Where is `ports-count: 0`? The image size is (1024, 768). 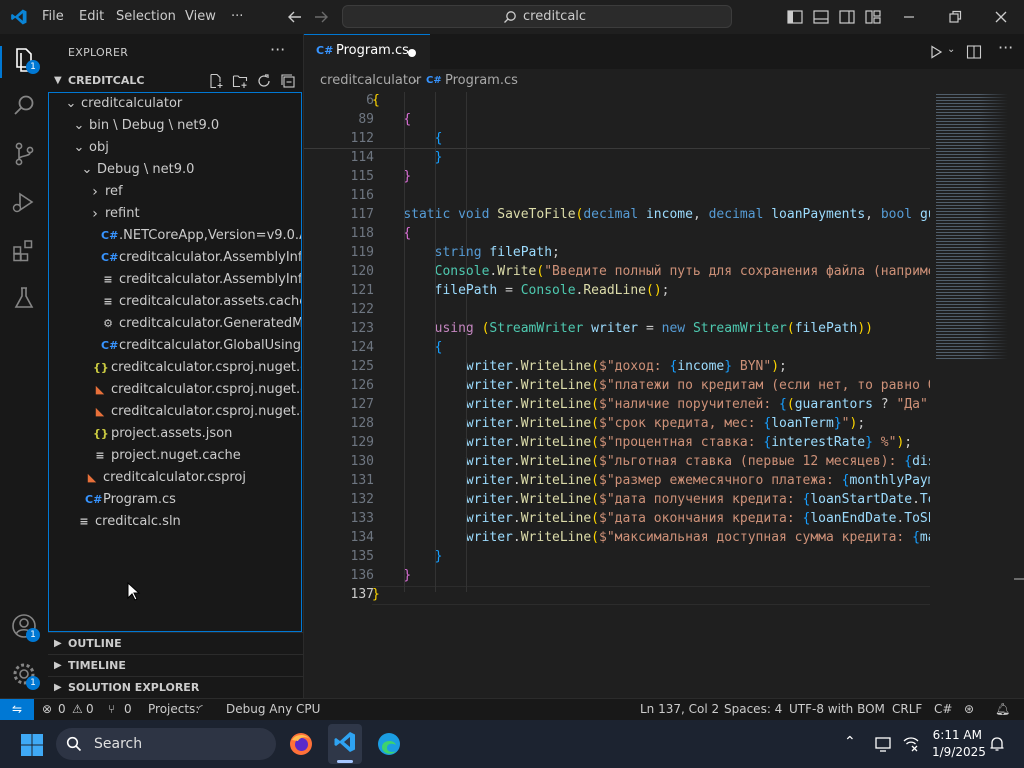
ports-count: 0 is located at coordinates (128, 709).